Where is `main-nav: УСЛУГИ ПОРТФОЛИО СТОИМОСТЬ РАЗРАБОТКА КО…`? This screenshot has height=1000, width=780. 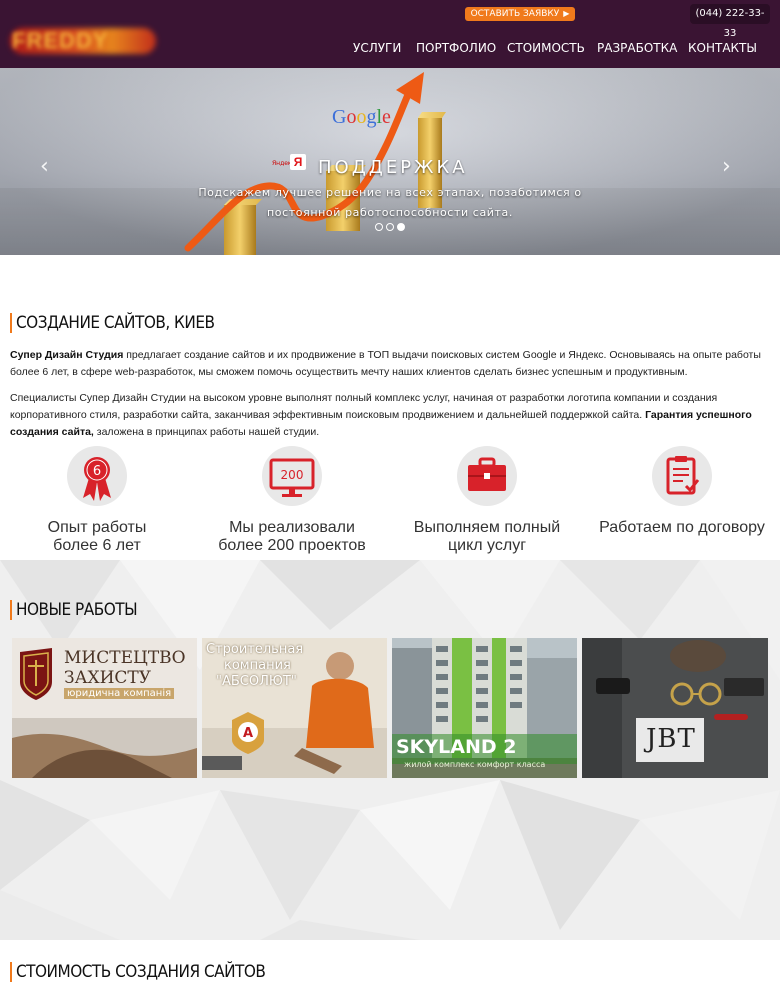 main-nav: УСЛУГИ ПОРТФОЛИО СТОИМОСТЬ РАЗРАБОТКА КО… is located at coordinates (390, 49).